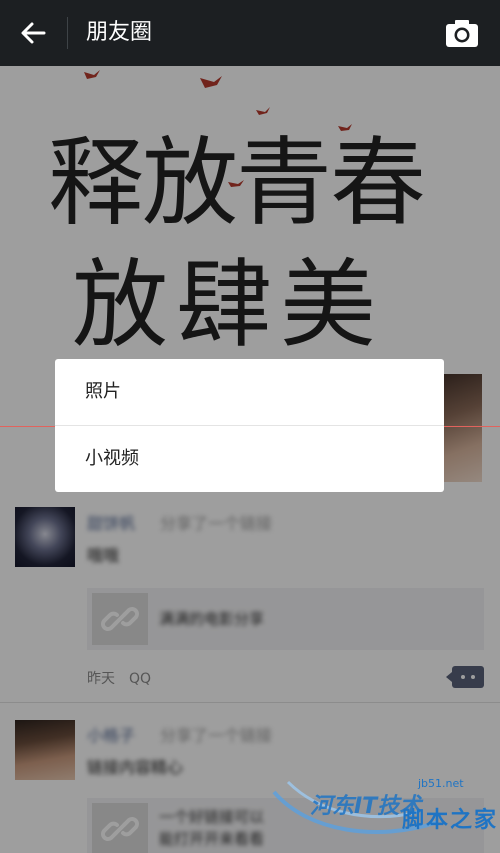 The height and width of the screenshot is (853, 500). What do you see at coordinates (119, 32) in the screenshot?
I see `page-title: 朋友圈` at bounding box center [119, 32].